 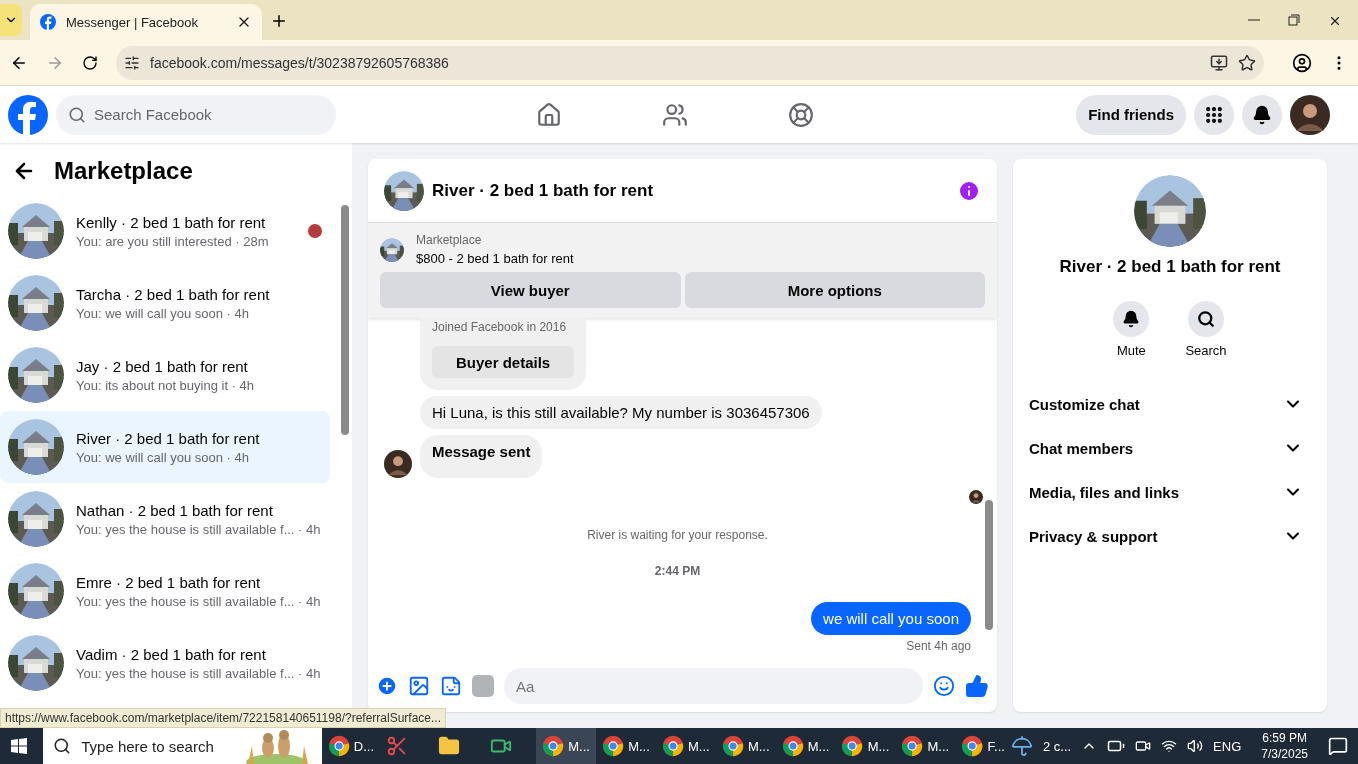 What do you see at coordinates (713, 686) in the screenshot?
I see `message-field: Aa` at bounding box center [713, 686].